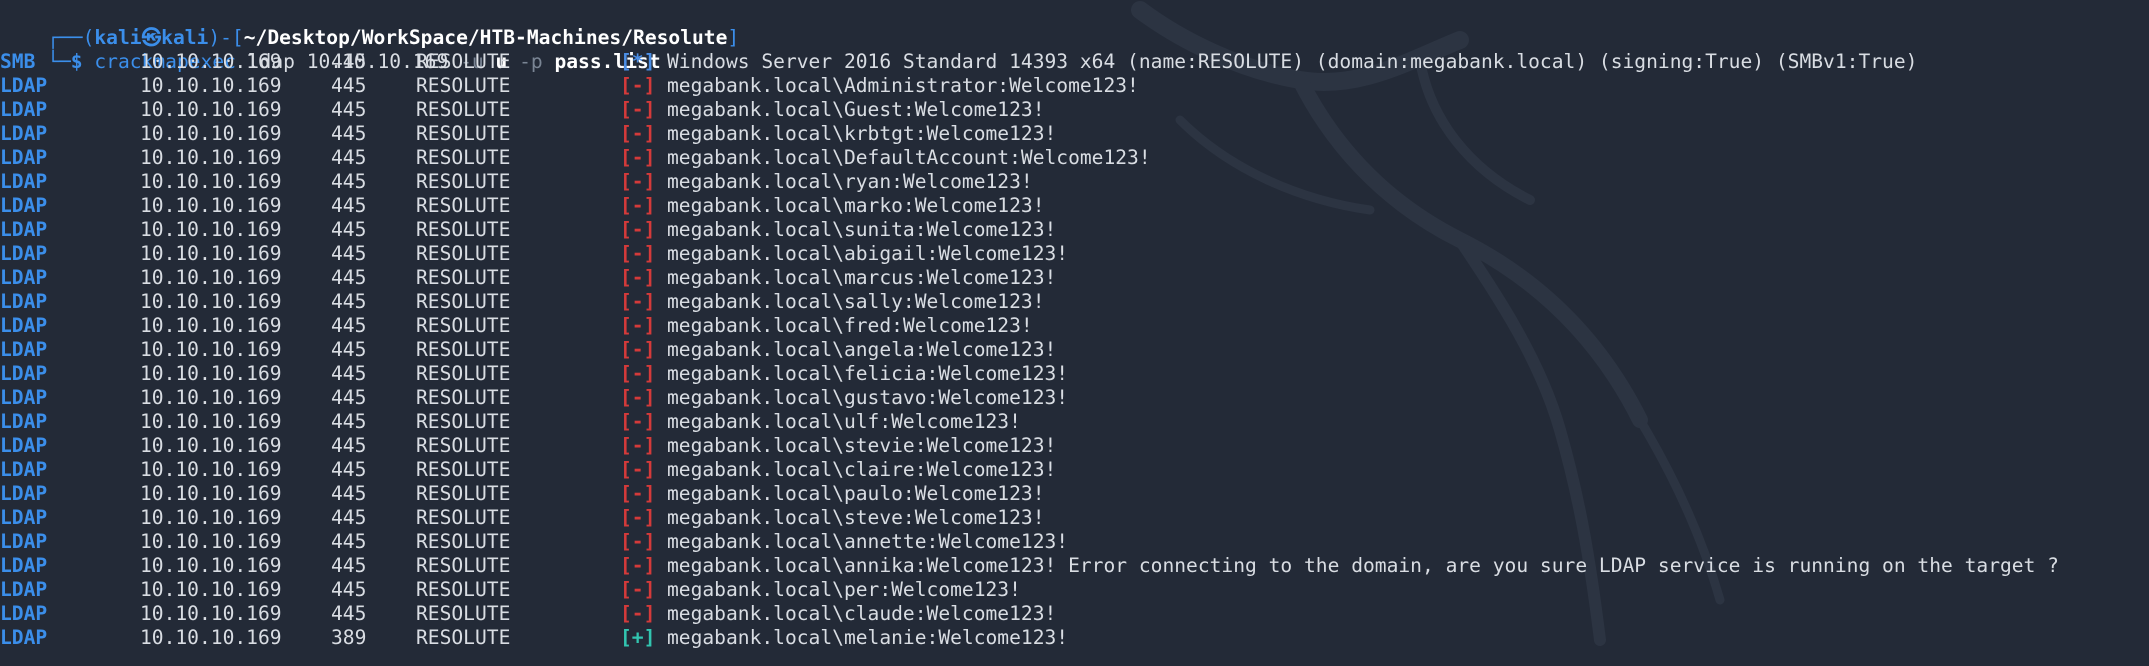  I want to click on row-message: megabank.local\marko:Welcome123!, so click(856, 205).